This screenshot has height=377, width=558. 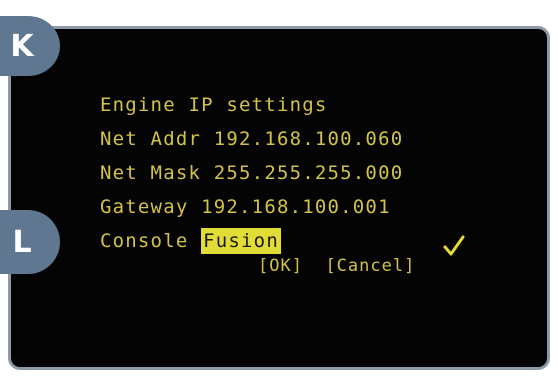 What do you see at coordinates (214, 105) in the screenshot?
I see `settings-title: Engine IP settings` at bounding box center [214, 105].